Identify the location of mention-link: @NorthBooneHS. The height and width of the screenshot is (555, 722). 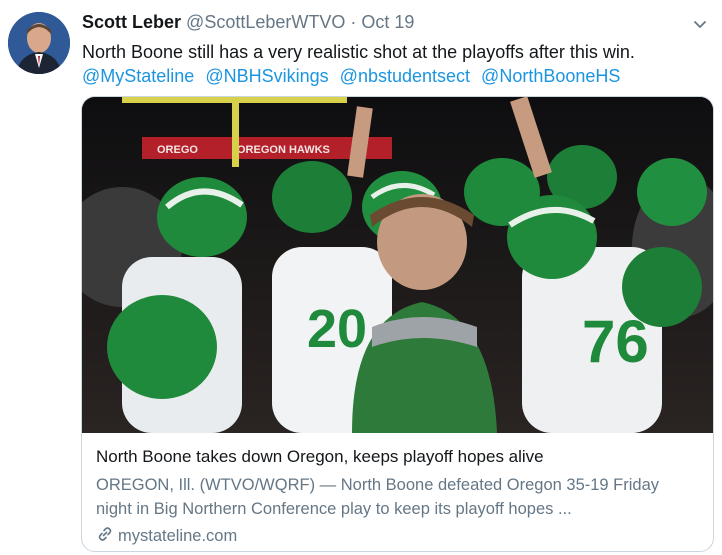
(550, 76).